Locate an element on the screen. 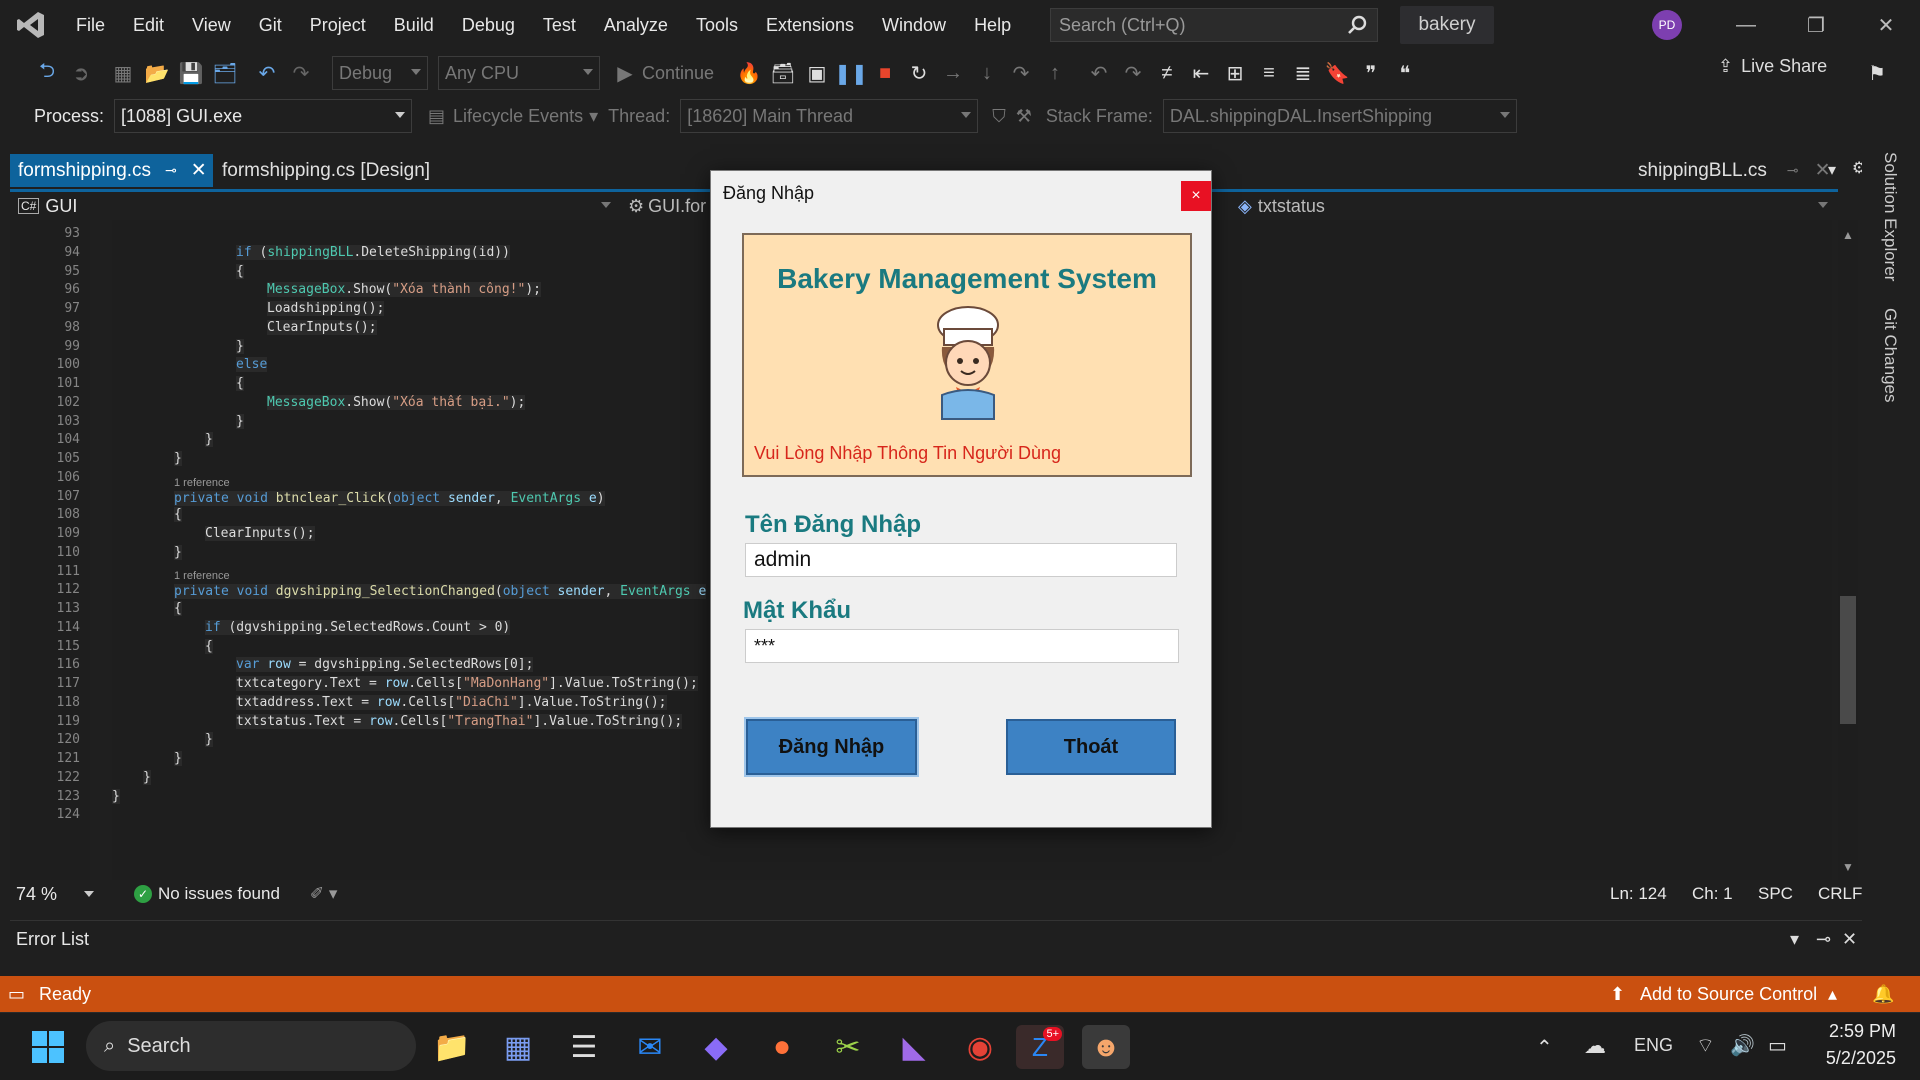 Image resolution: width=1920 pixels, height=1080 pixels. flag-threads-icon: ⚒ is located at coordinates (1024, 116).